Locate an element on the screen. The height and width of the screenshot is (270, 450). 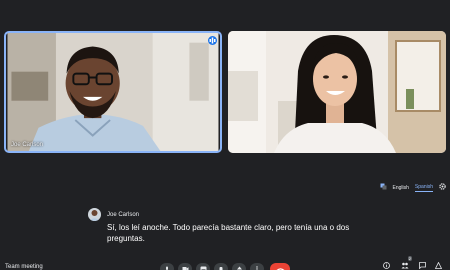
mic-icon is located at coordinates (167, 268).